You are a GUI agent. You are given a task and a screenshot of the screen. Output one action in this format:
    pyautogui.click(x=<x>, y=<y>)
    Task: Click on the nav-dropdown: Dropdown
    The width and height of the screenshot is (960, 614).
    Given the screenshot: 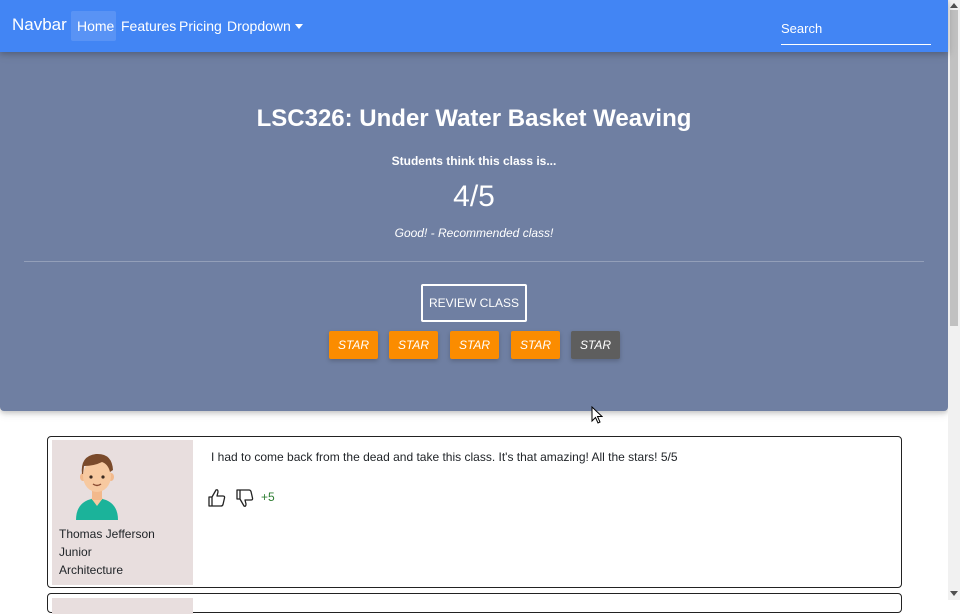 What is the action you would take?
    pyautogui.click(x=265, y=26)
    